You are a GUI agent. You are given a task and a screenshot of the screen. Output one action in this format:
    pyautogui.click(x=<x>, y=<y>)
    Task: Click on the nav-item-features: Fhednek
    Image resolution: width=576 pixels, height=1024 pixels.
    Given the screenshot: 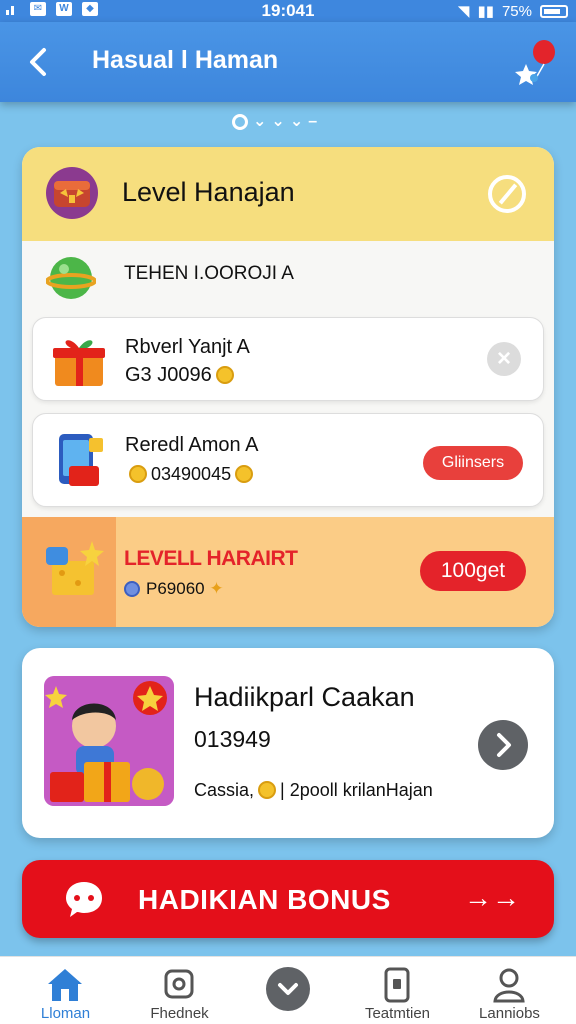 What is the action you would take?
    pyautogui.click(x=179, y=990)
    